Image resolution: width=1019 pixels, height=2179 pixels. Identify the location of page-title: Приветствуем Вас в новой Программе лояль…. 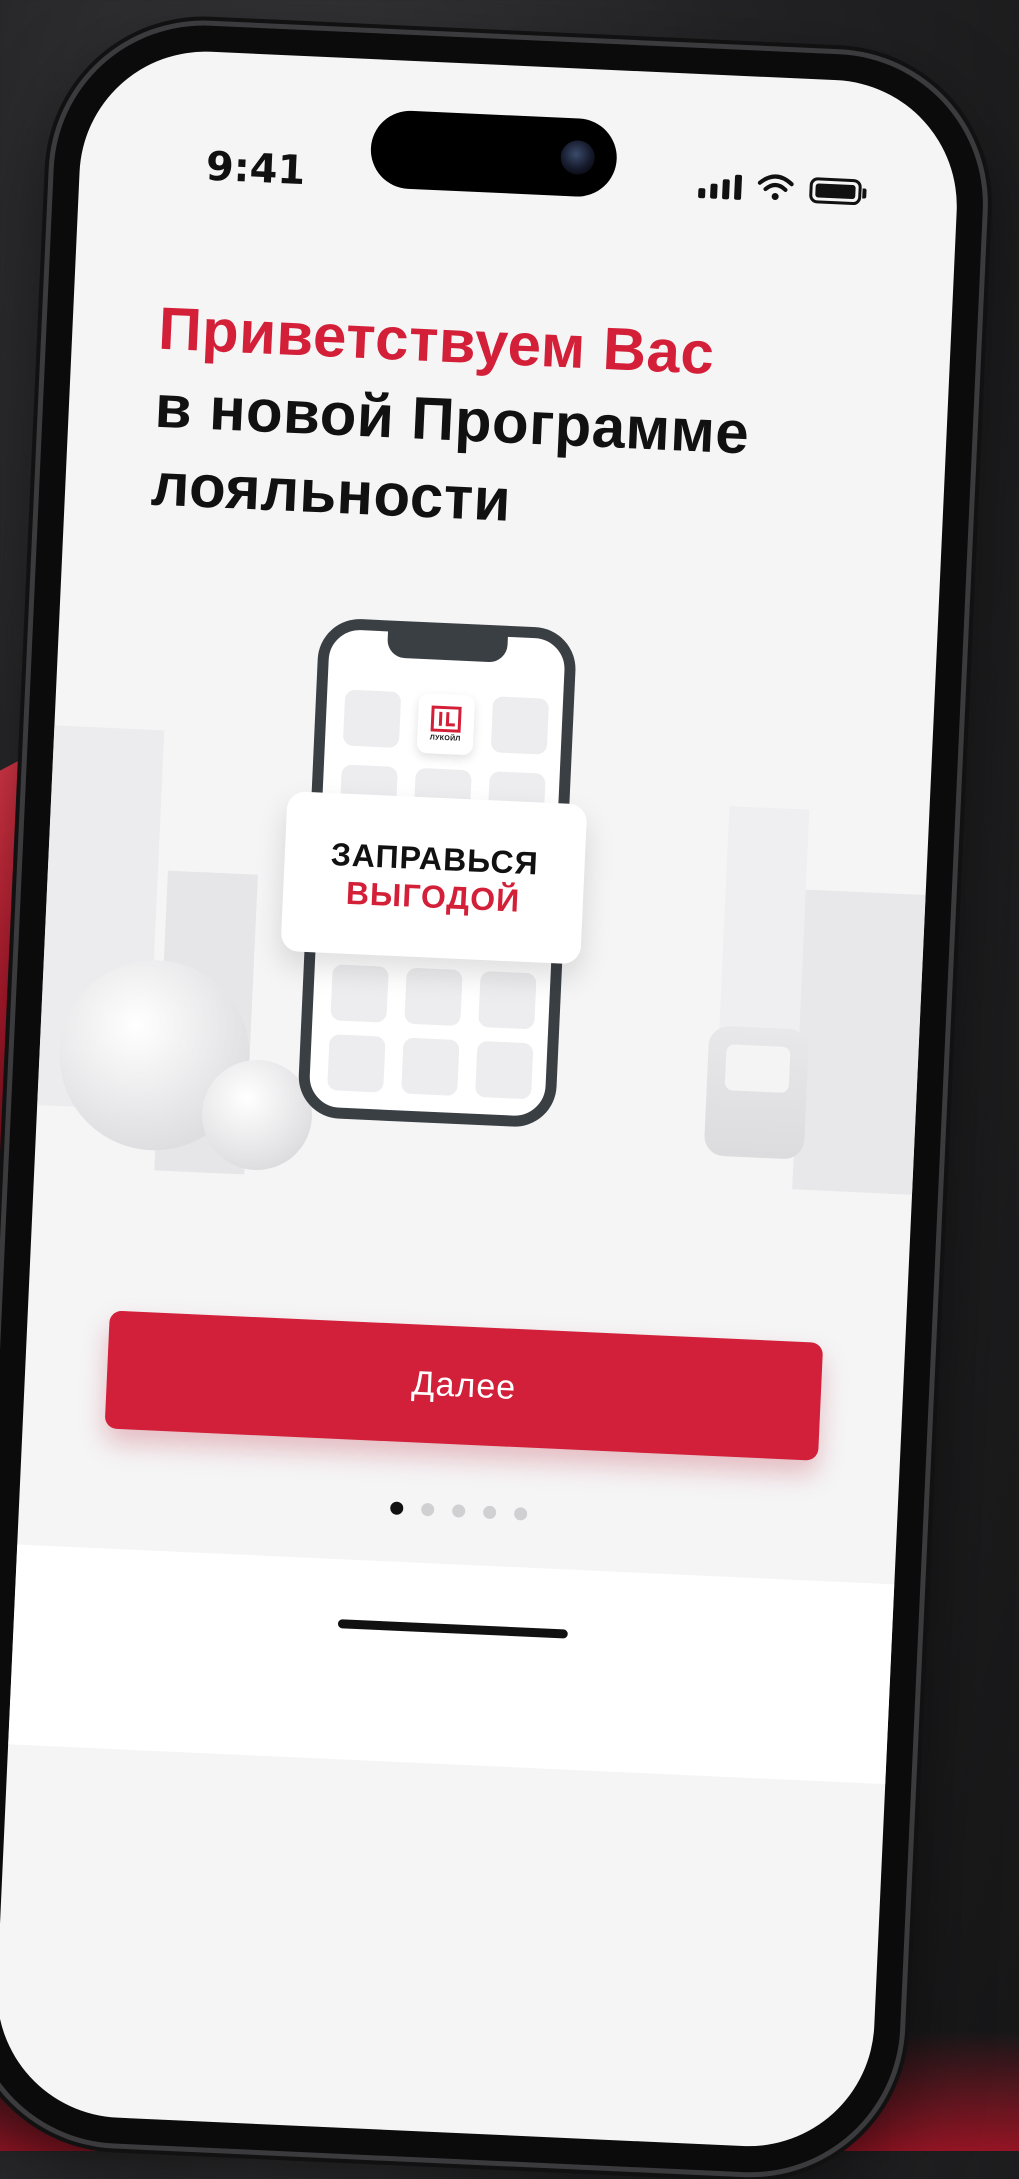
(505, 423).